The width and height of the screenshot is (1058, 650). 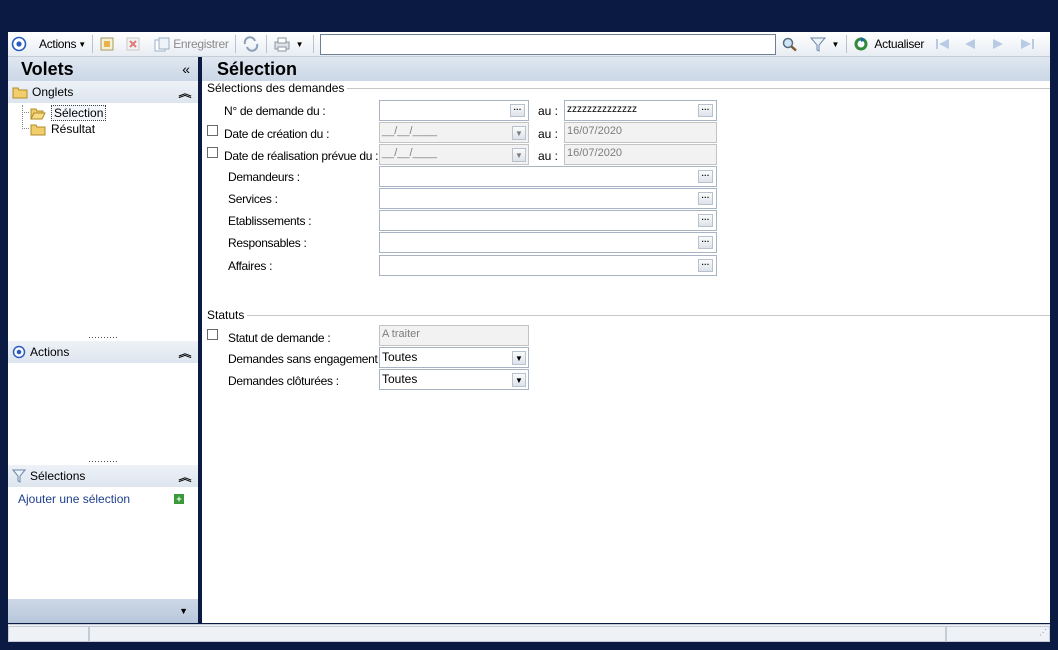 I want to click on first-page-icon, so click(x=943, y=44).